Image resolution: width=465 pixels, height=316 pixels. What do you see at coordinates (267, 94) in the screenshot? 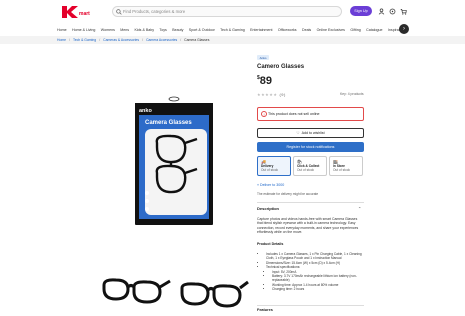
I see `rating-stars: ★★★★★` at bounding box center [267, 94].